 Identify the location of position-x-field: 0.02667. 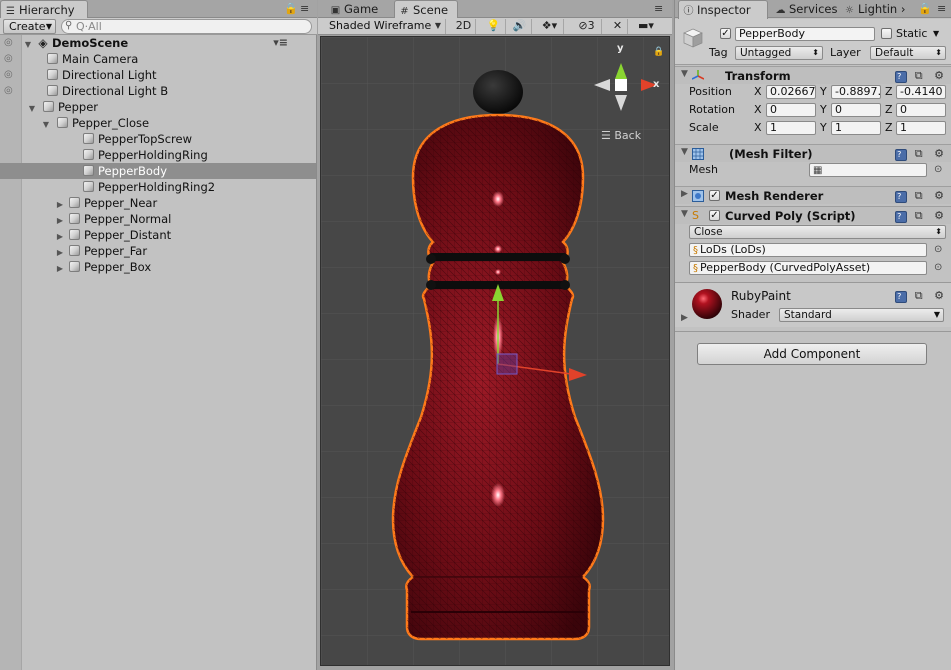
(791, 92).